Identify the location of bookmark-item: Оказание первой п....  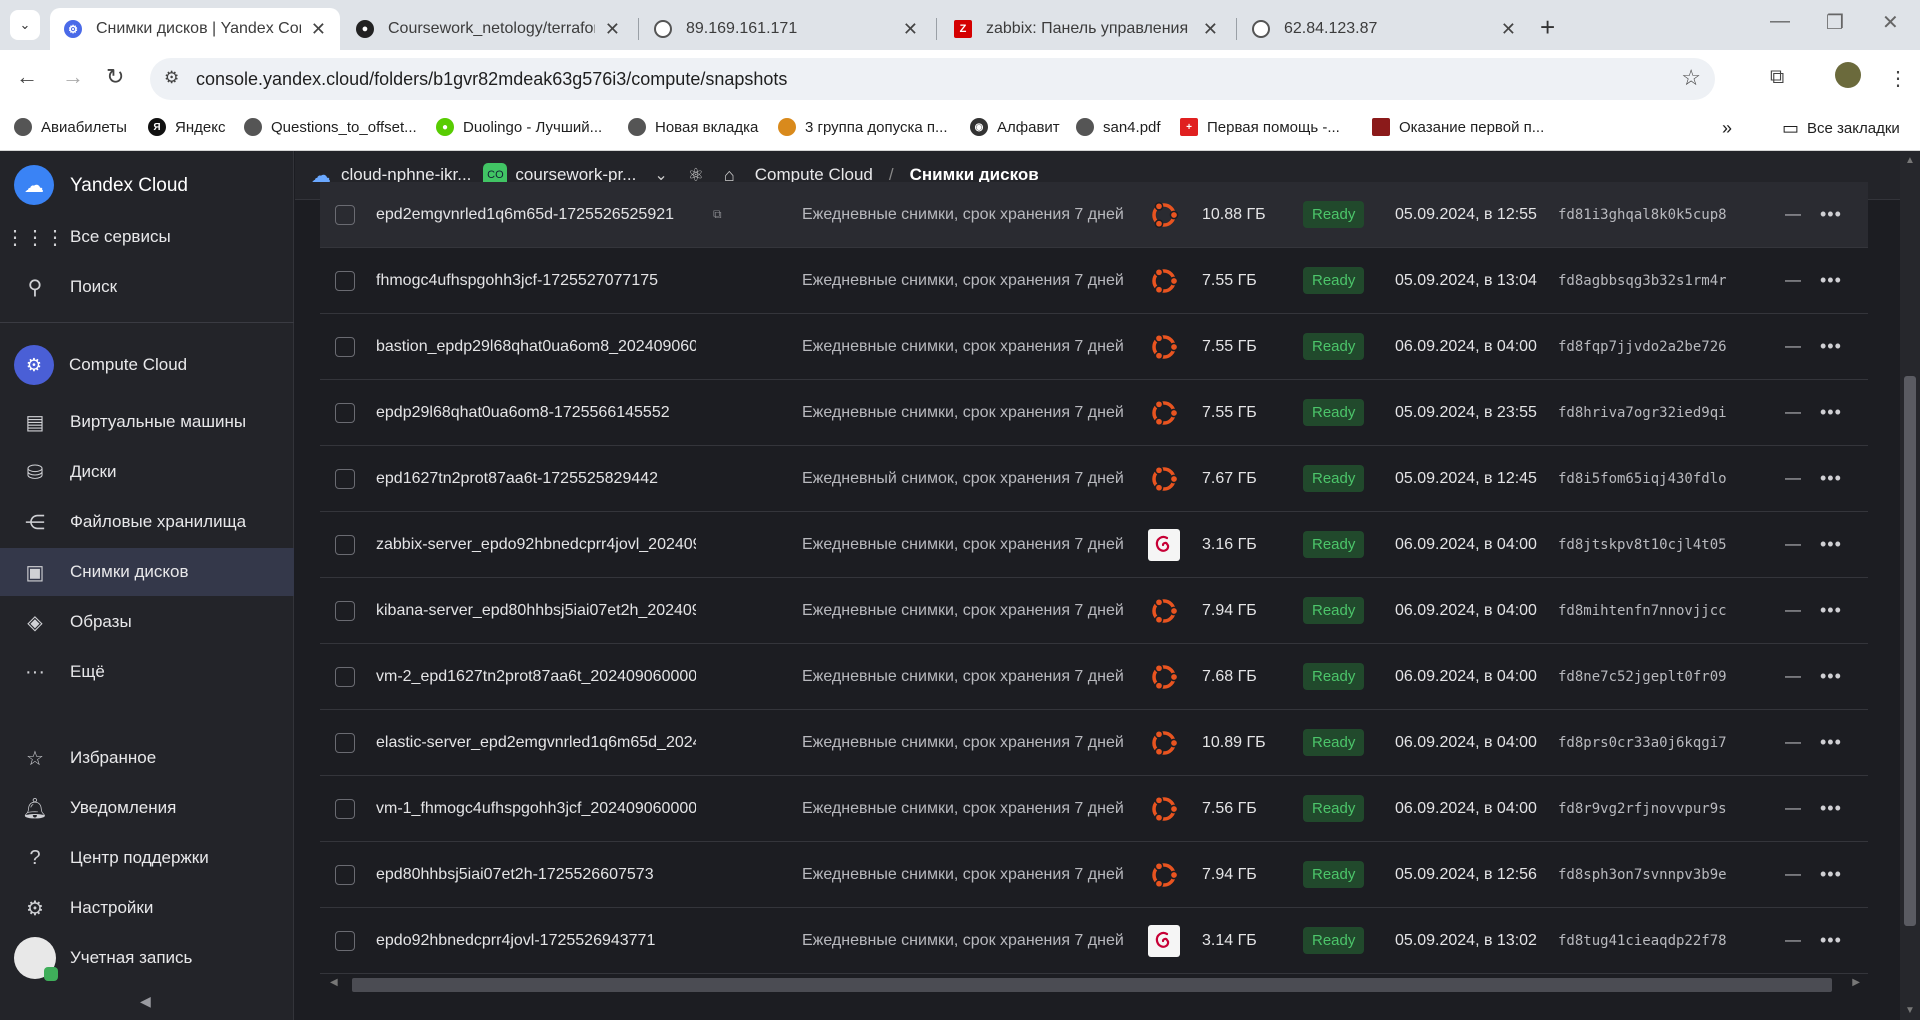
(1458, 127).